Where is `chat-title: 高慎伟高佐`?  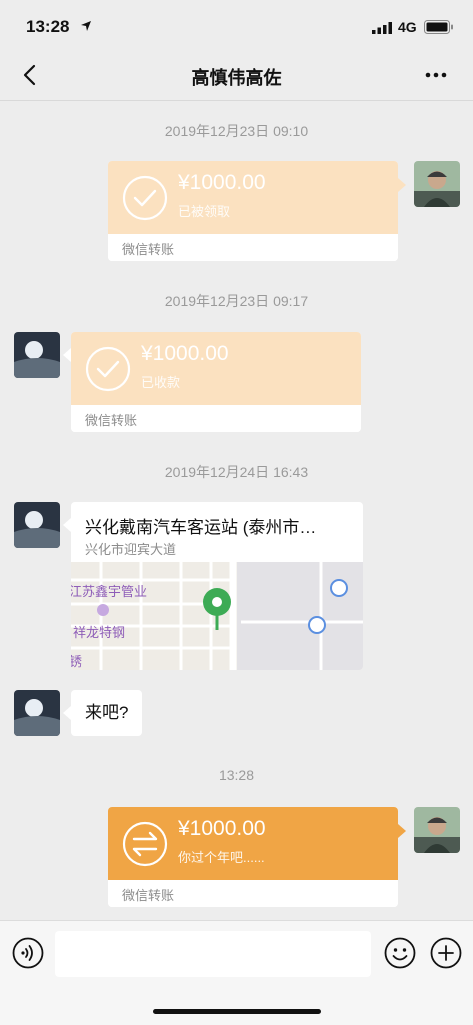 chat-title: 高慎伟高佐 is located at coordinates (236, 78).